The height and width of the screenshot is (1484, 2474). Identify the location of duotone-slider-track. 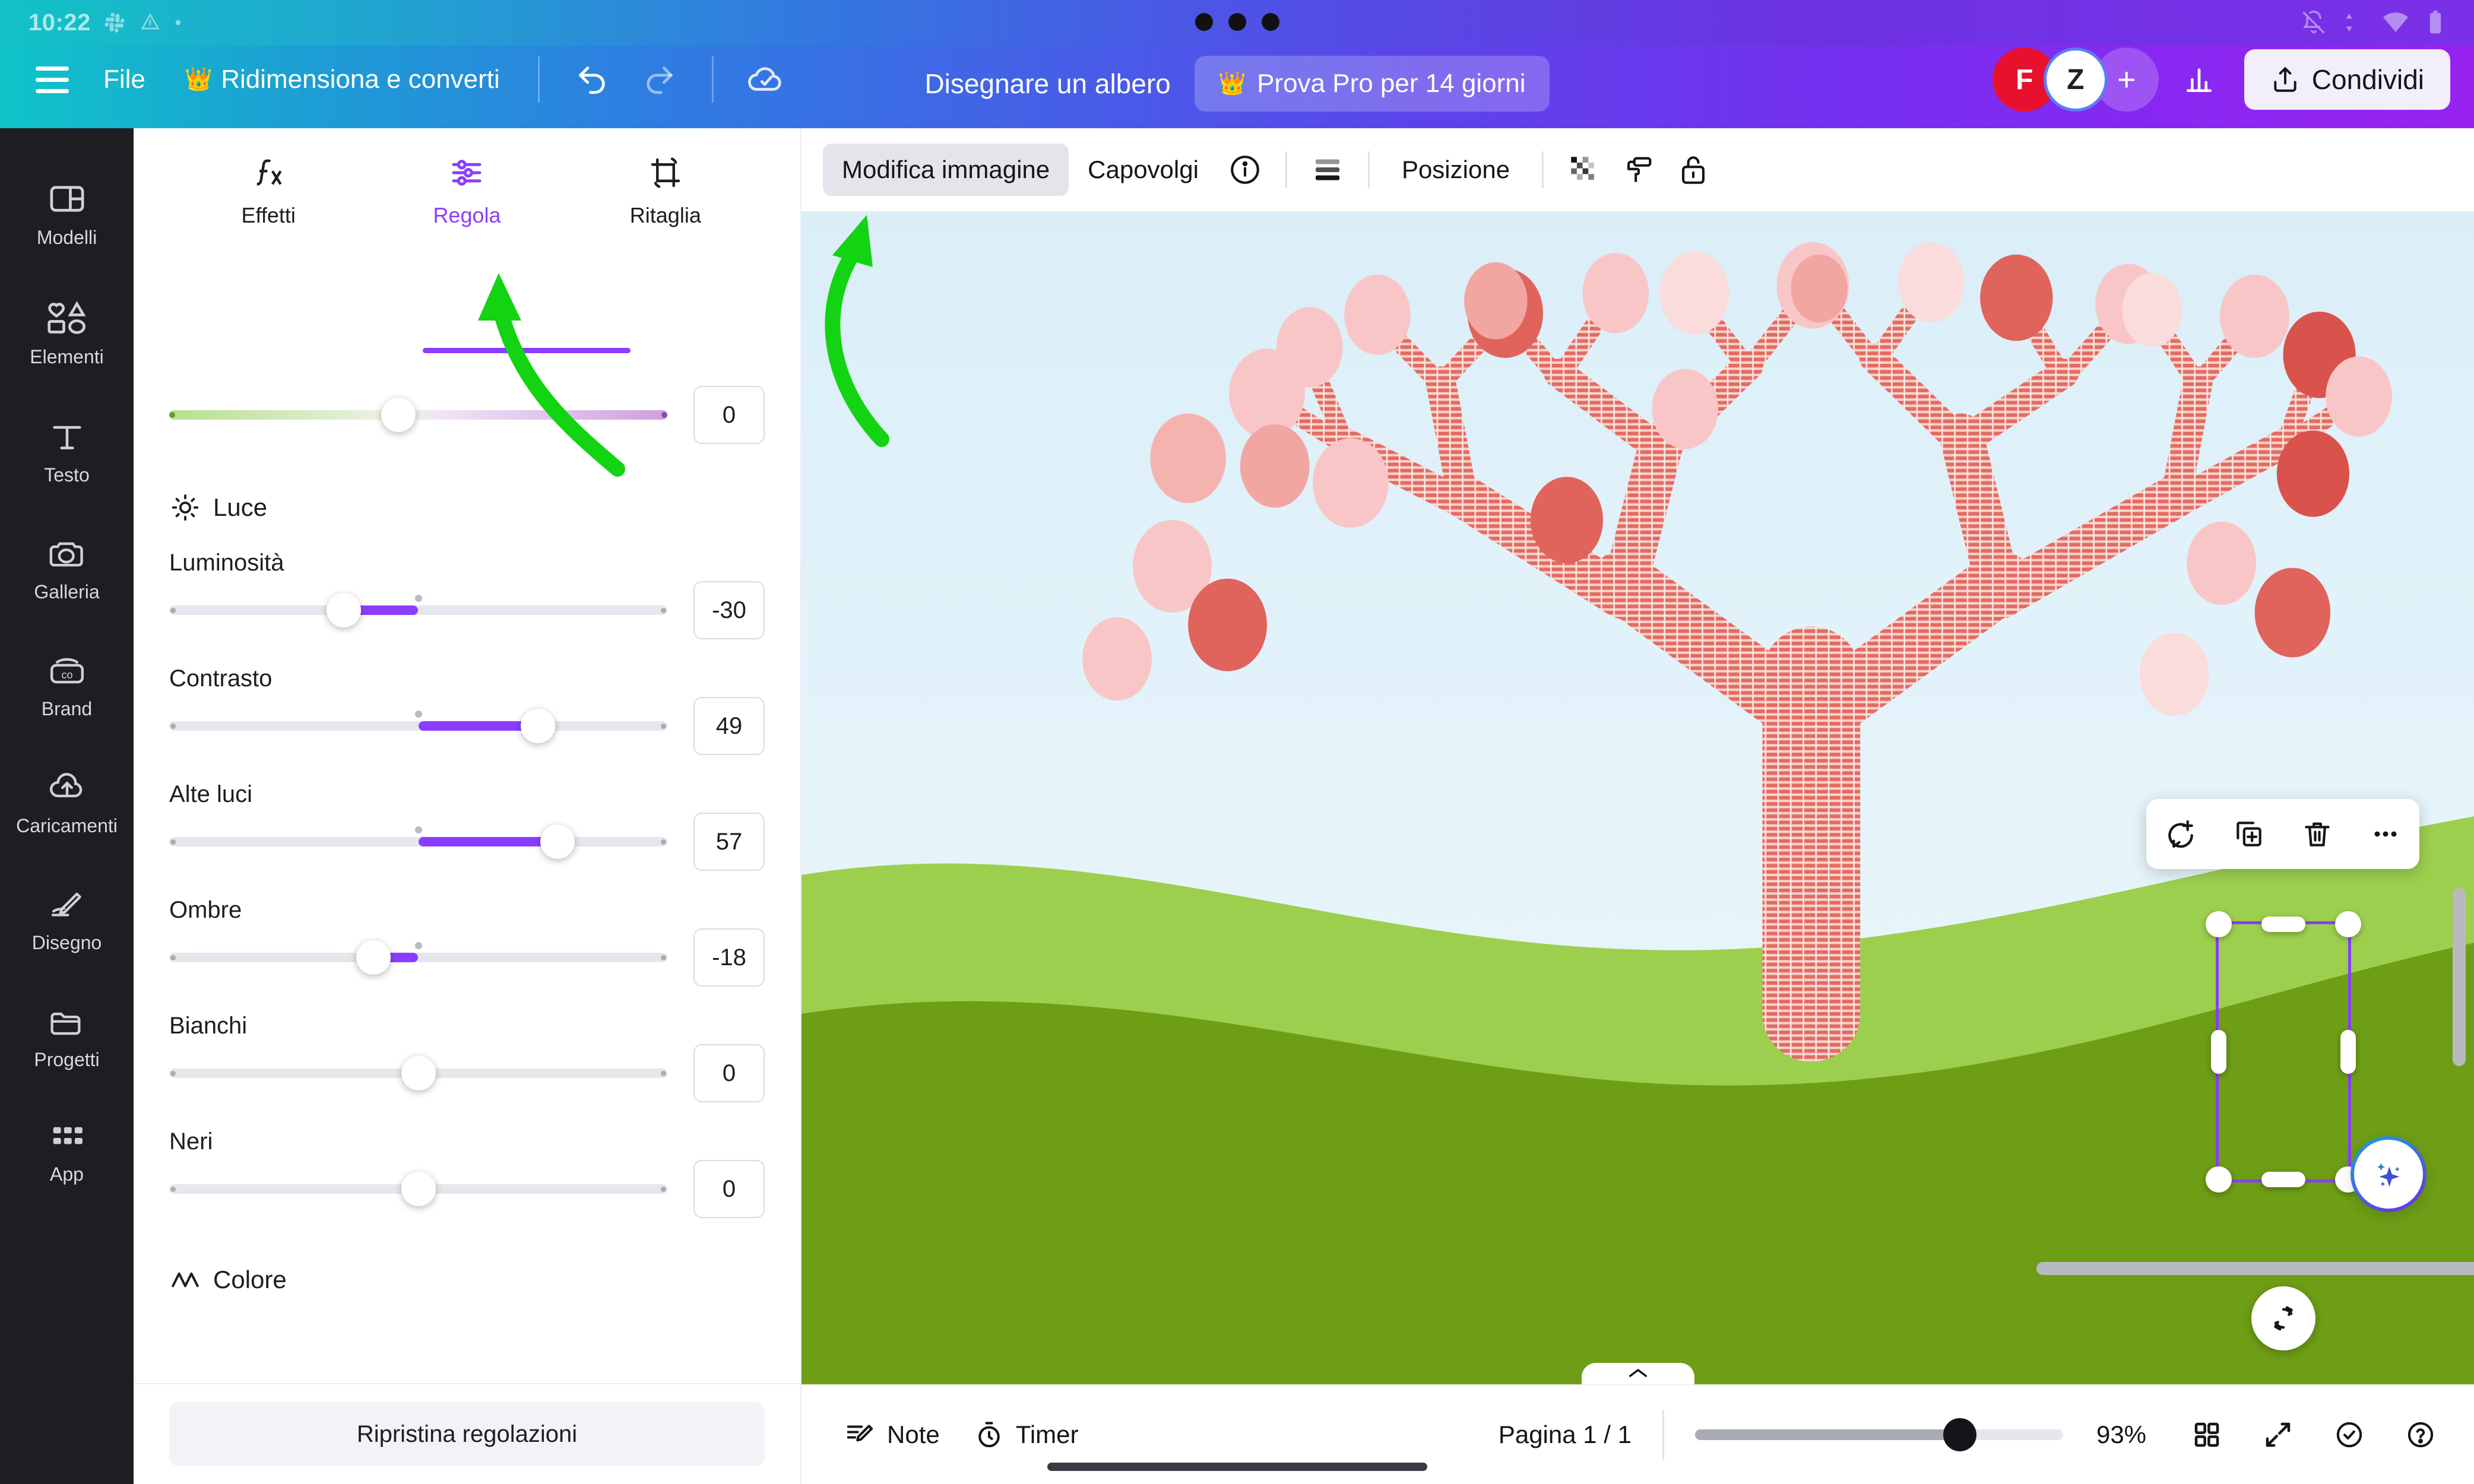
(418, 415).